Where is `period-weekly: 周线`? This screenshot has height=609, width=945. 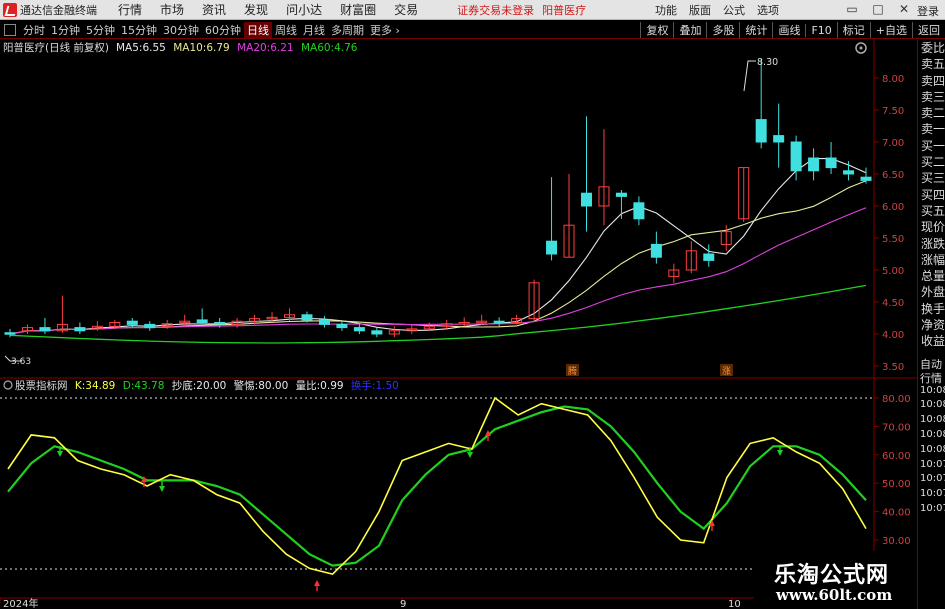
period-weekly: 周线 is located at coordinates (286, 30).